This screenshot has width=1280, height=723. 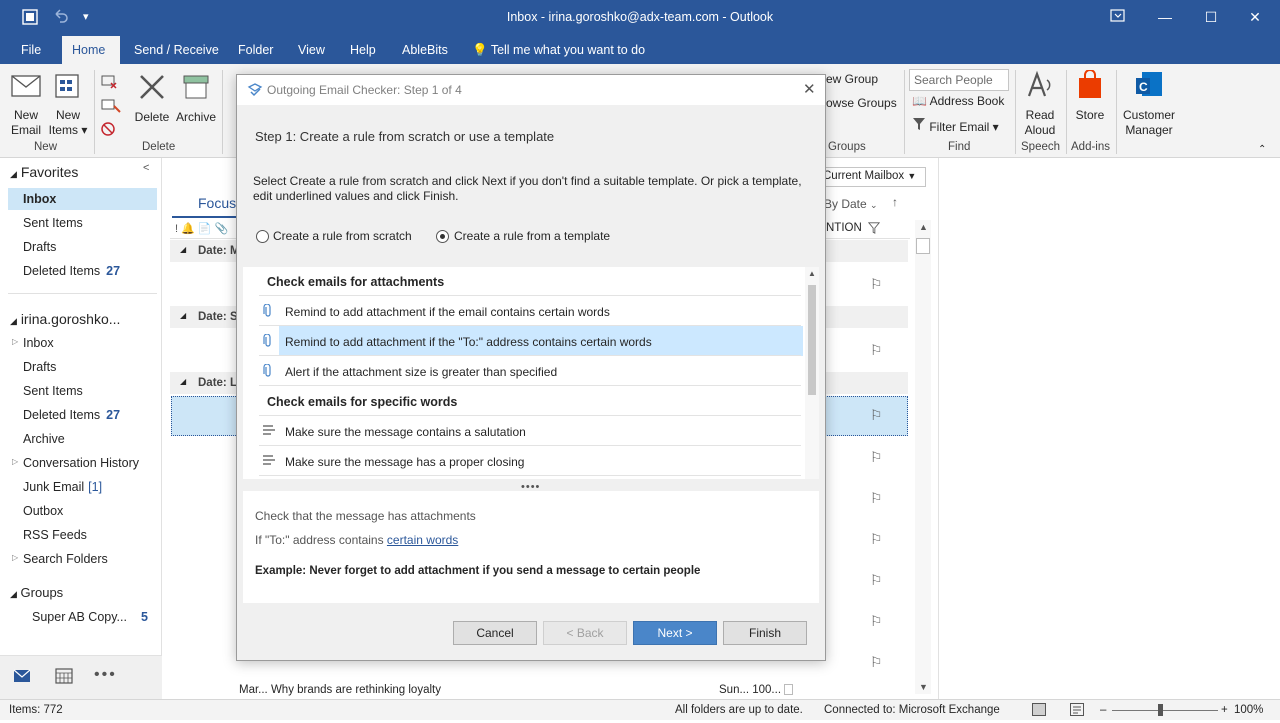 What do you see at coordinates (874, 229) in the screenshot?
I see `filter-column-icon` at bounding box center [874, 229].